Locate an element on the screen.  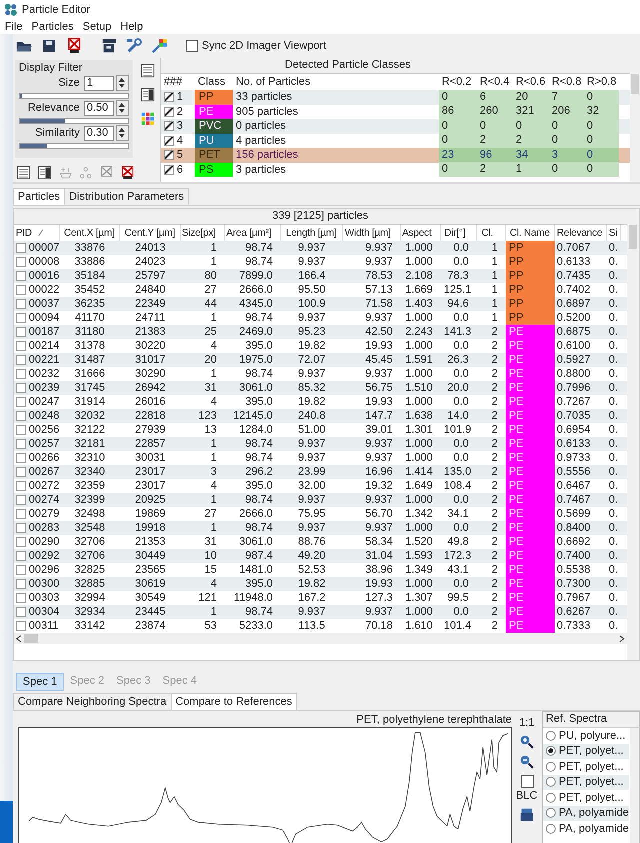
spin-field: 1 is located at coordinates (99, 83).